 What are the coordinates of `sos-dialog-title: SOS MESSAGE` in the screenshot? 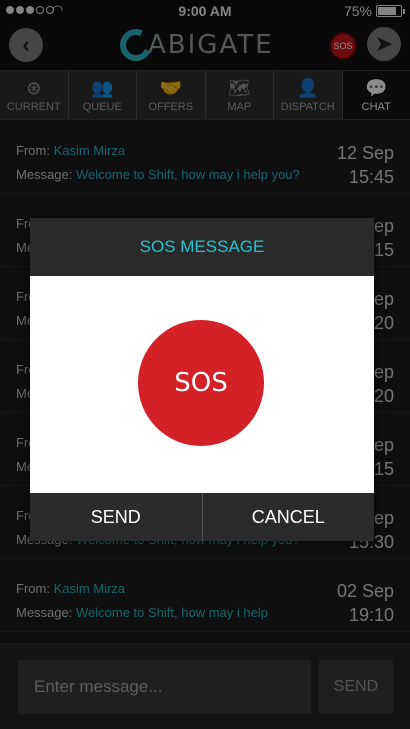 It's located at (202, 247).